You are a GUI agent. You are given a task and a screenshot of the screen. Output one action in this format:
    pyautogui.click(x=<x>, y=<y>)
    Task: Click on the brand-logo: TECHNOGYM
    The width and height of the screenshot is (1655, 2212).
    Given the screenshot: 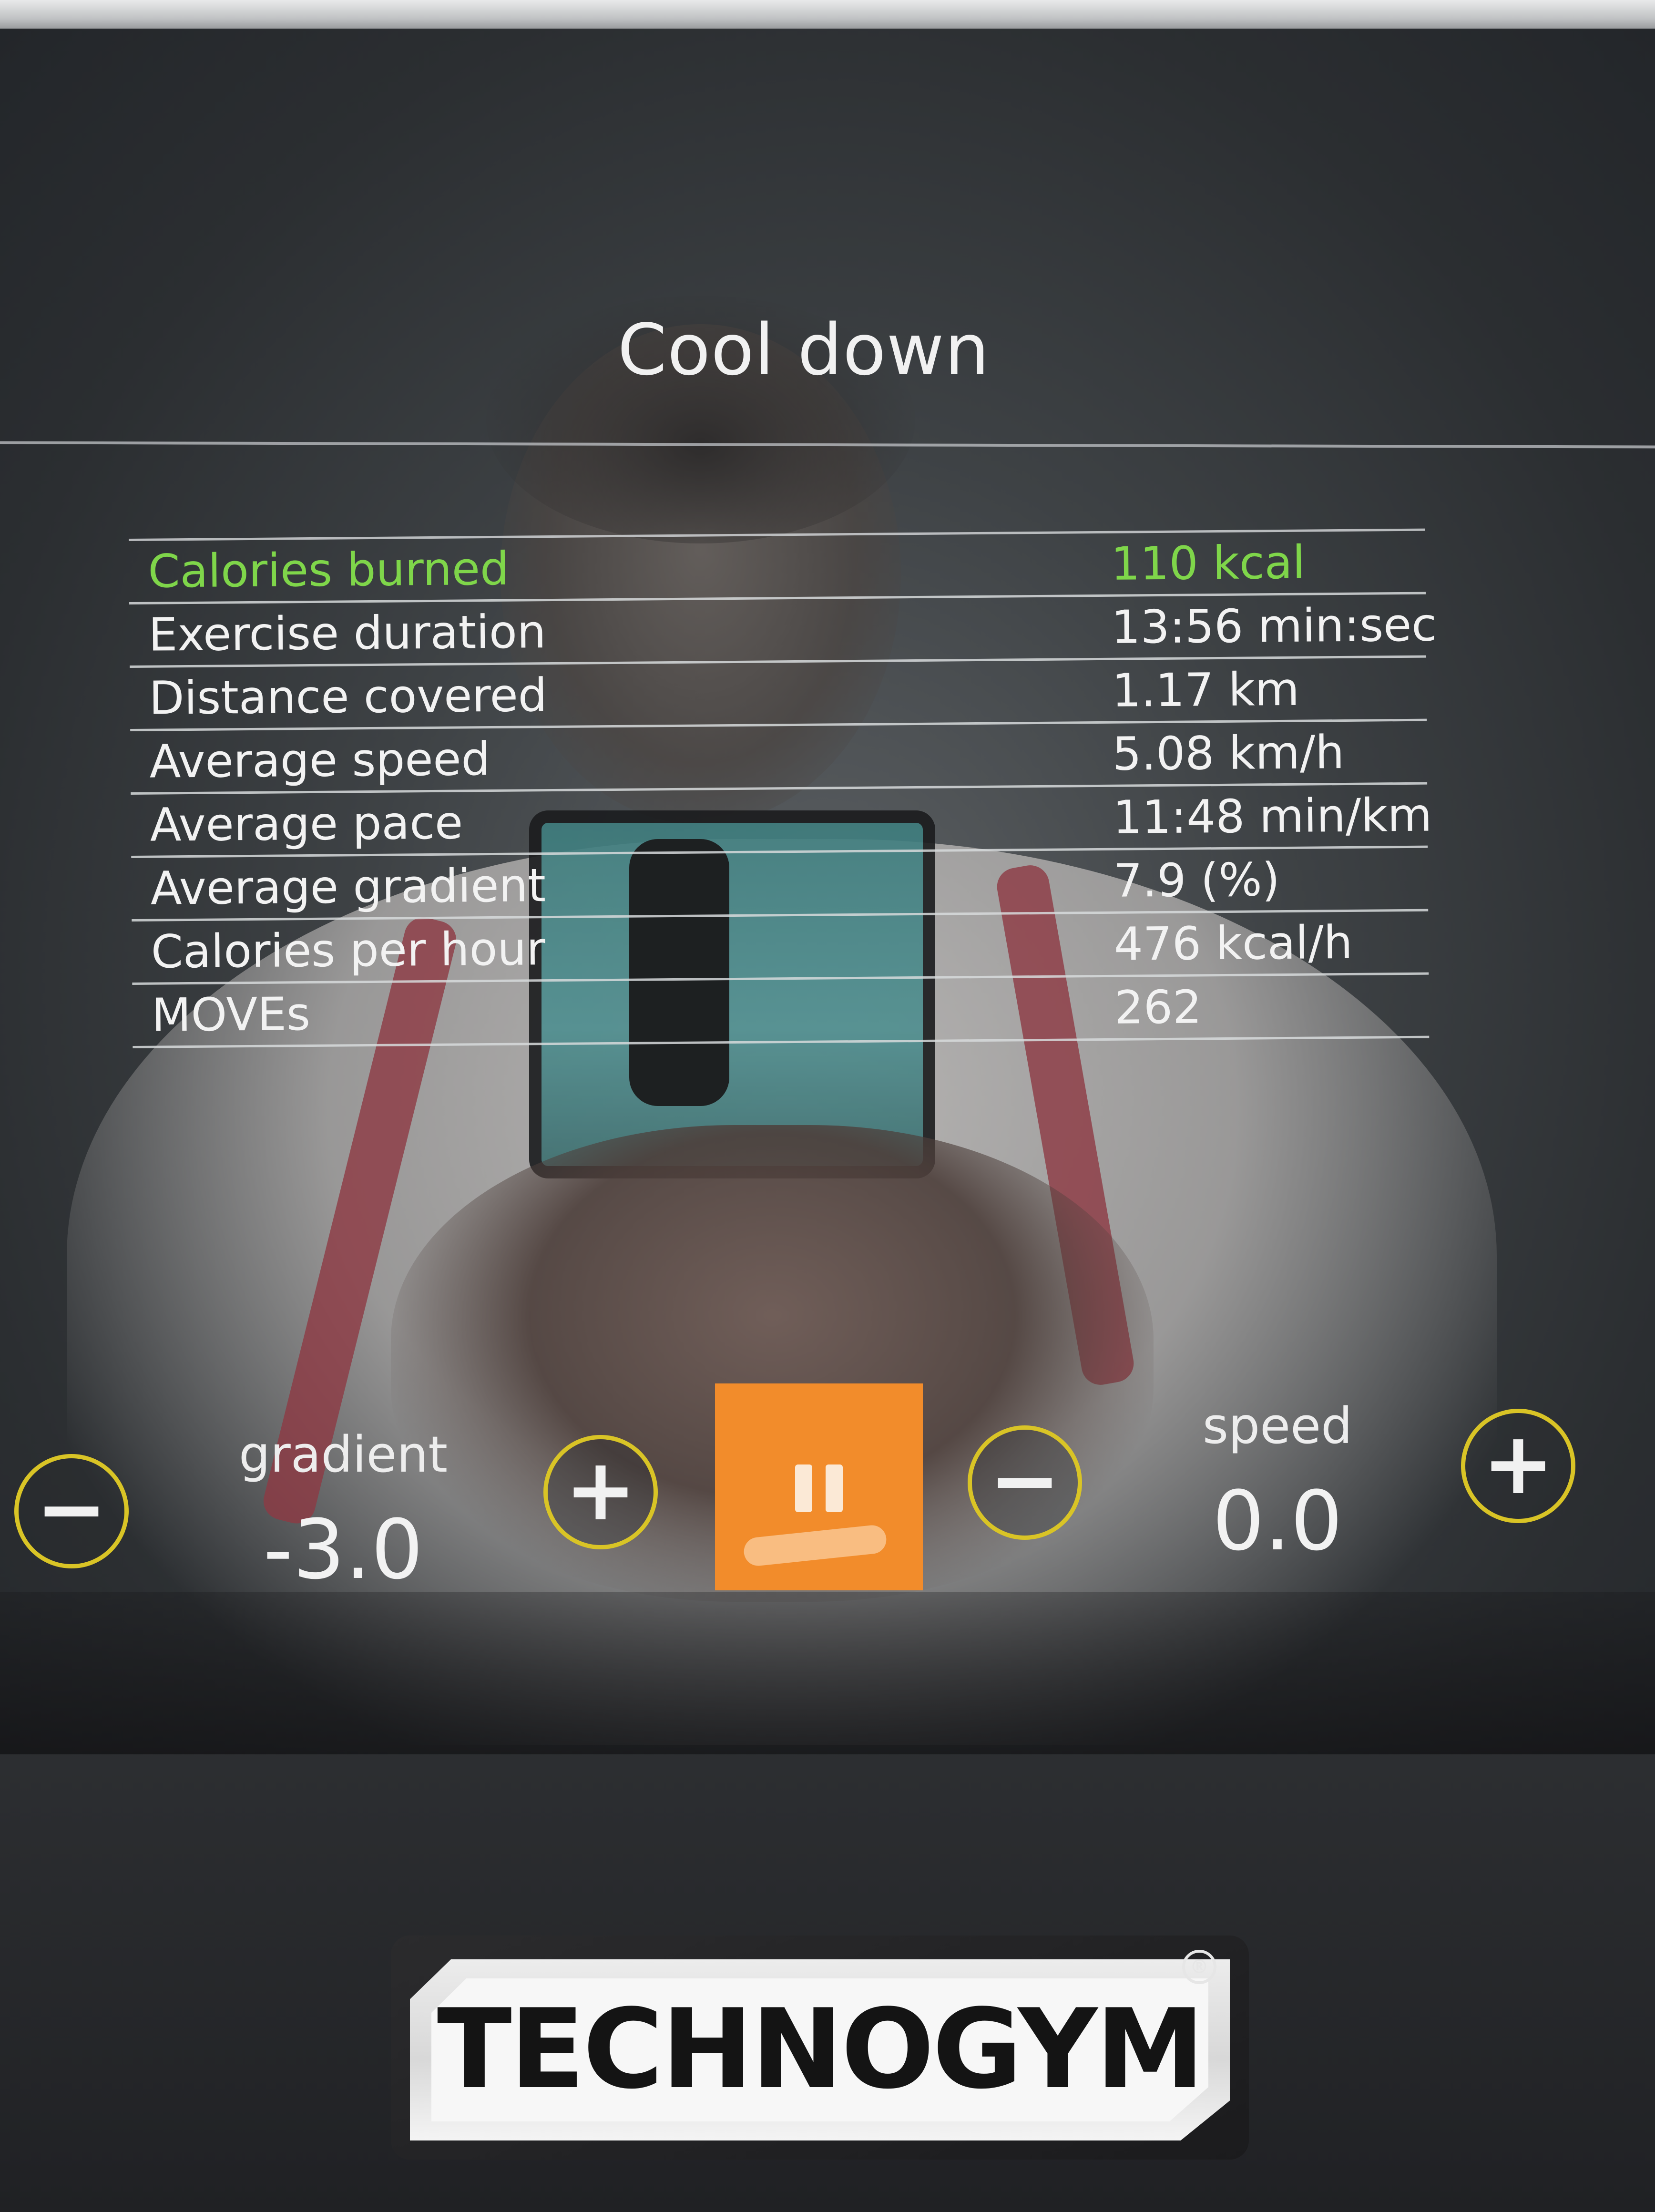 What is the action you would take?
    pyautogui.click(x=821, y=2049)
    